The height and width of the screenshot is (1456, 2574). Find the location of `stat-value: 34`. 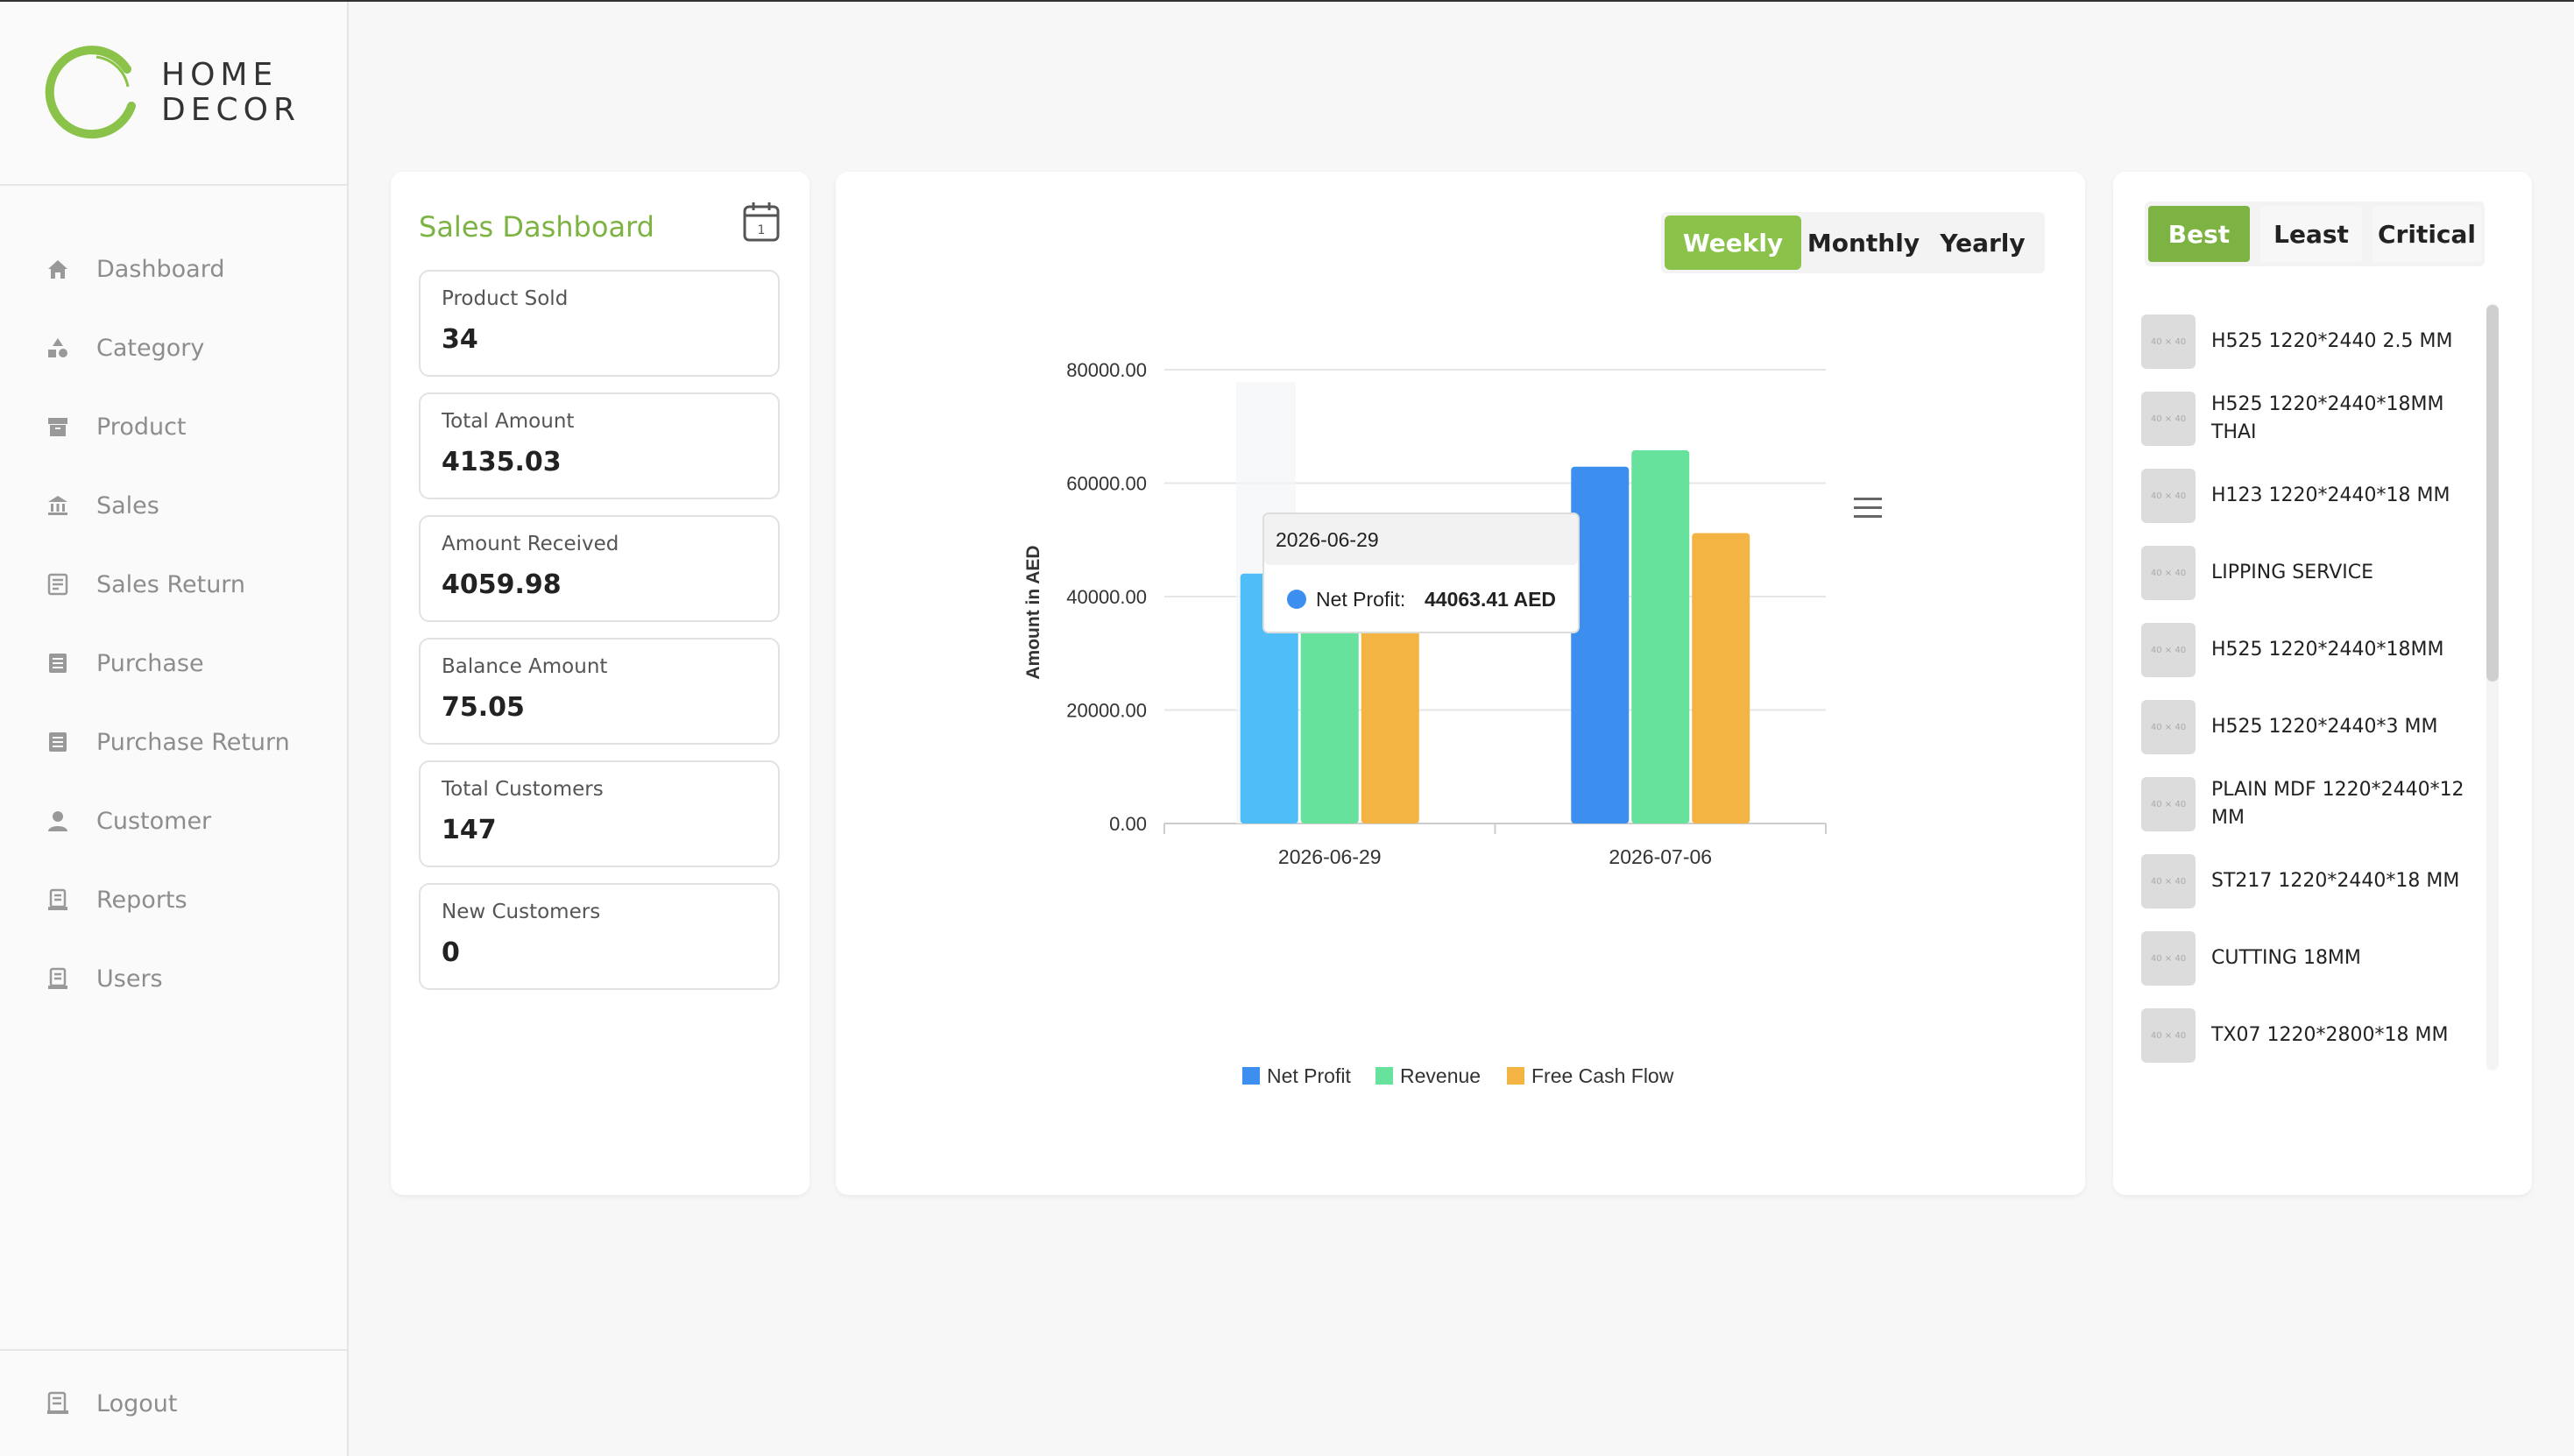

stat-value: 34 is located at coordinates (460, 339).